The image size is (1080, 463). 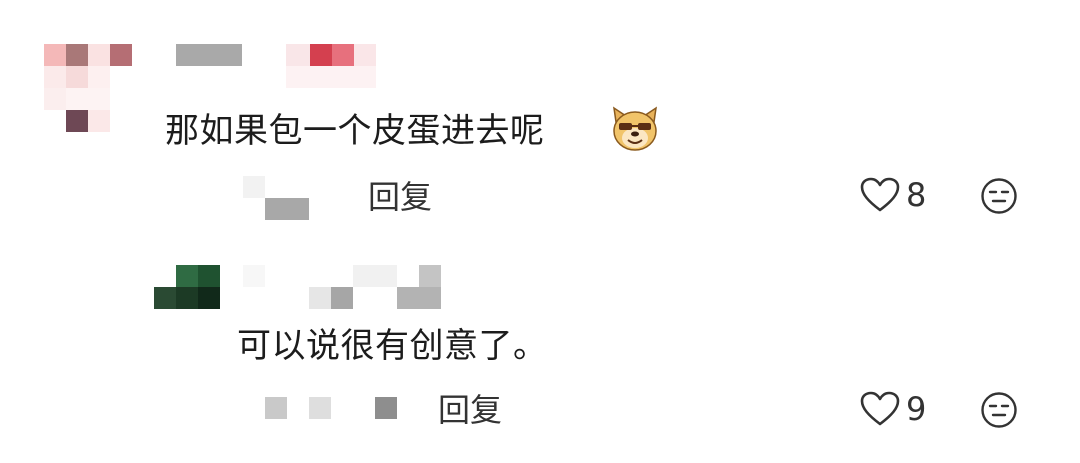 I want to click on comment-text-content: 那如果包一个皮蛋进去呢, so click(x=355, y=131).